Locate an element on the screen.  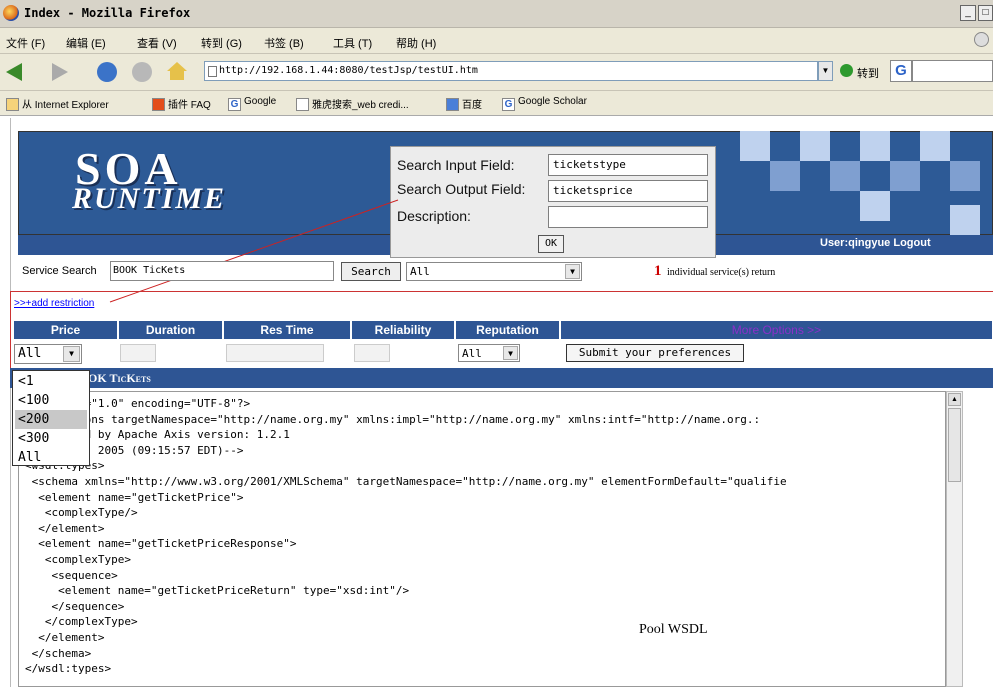
bookmark-ie: 从 Internet Explorer is located at coordinates (57, 103).